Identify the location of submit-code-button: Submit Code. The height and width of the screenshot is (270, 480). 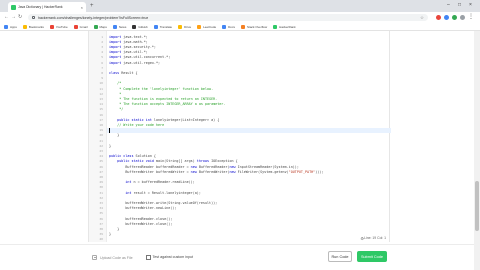
(372, 256).